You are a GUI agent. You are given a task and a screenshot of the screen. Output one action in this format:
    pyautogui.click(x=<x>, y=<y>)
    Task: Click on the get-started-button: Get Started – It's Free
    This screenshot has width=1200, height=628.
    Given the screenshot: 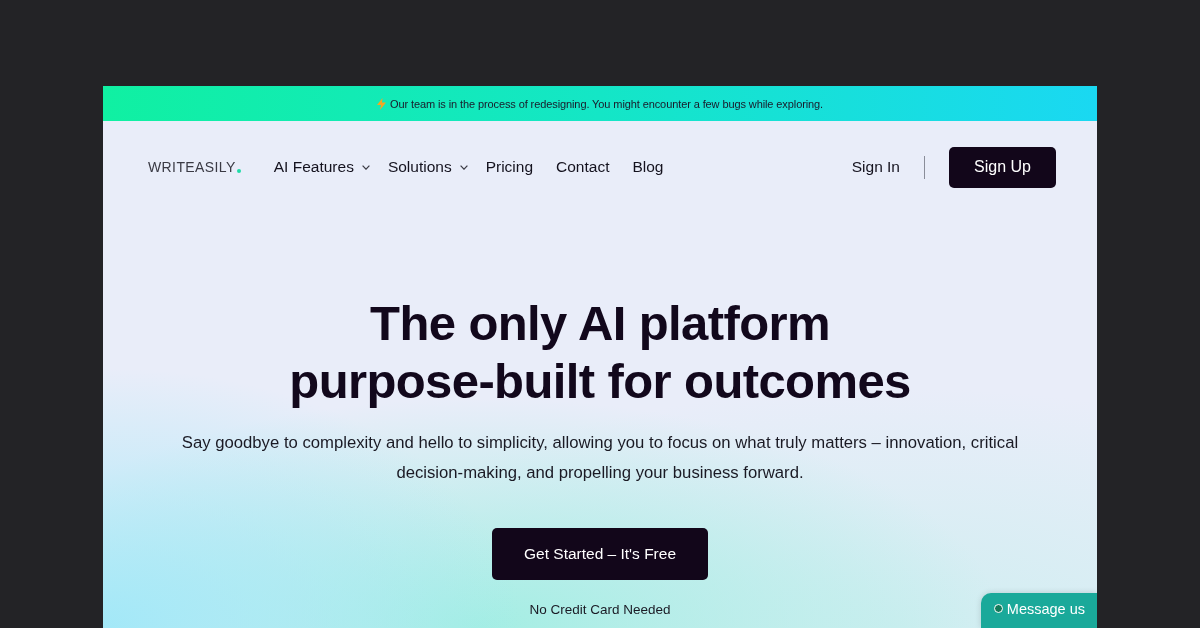 What is the action you would take?
    pyautogui.click(x=600, y=554)
    